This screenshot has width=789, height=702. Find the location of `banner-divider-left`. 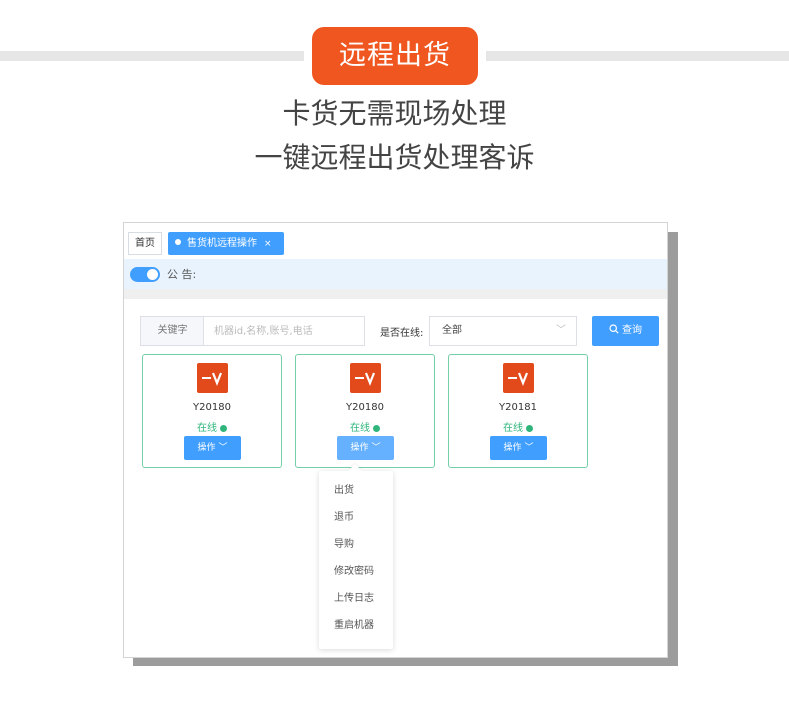

banner-divider-left is located at coordinates (152, 56).